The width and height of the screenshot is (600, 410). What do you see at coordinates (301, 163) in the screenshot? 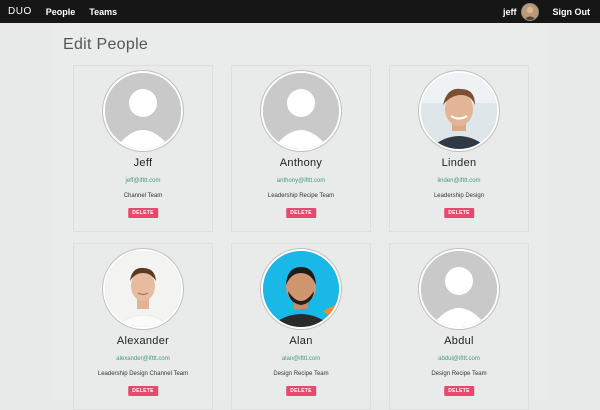
I see `person-name: Anthony` at bounding box center [301, 163].